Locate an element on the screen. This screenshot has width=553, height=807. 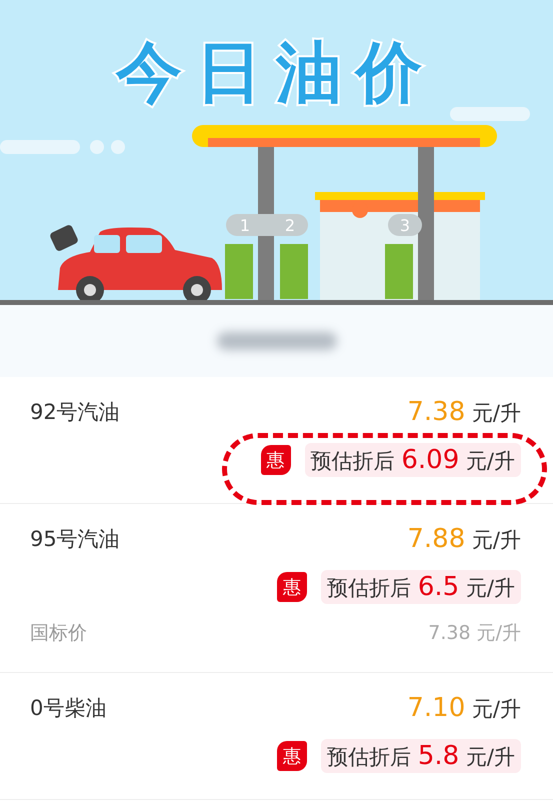
discount-price: 预估折后 6.5 元/升 is located at coordinates (421, 587).